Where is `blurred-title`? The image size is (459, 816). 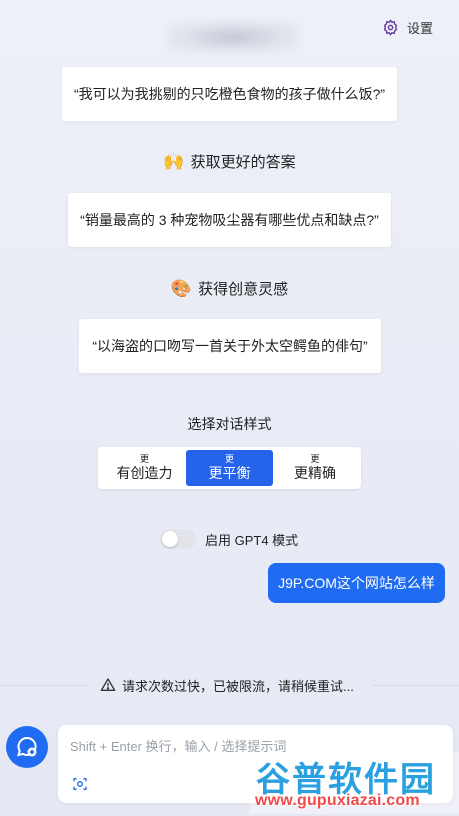 blurred-title is located at coordinates (233, 37).